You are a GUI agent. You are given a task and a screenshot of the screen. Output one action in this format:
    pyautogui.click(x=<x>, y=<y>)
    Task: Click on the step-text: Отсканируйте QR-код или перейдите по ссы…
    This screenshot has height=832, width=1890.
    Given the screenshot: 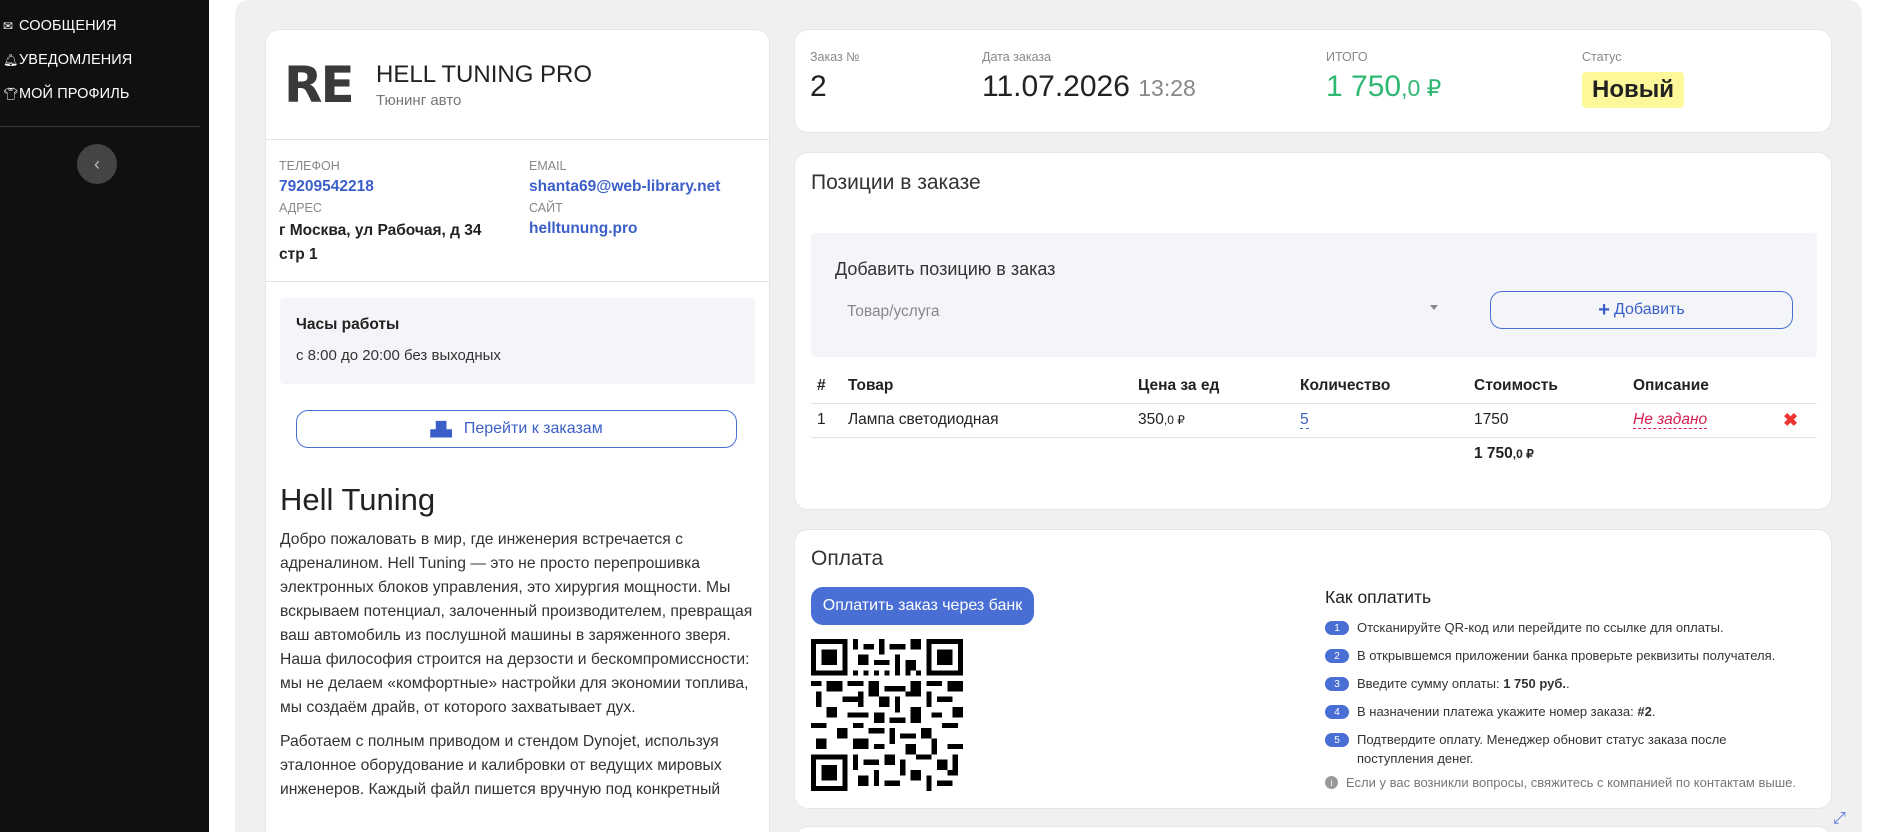 What is the action you would take?
    pyautogui.click(x=1540, y=627)
    